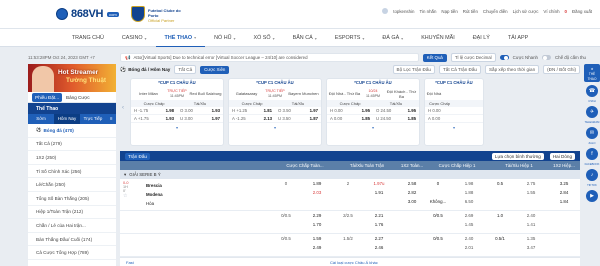  What do you see at coordinates (562, 156) in the screenshot?
I see `line-select: Hai Dòng` at bounding box center [562, 156].